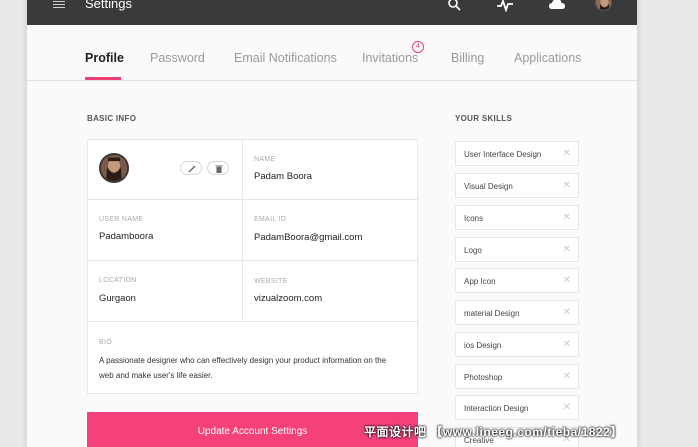 Image resolution: width=698 pixels, height=447 pixels. What do you see at coordinates (332, 12) in the screenshot?
I see `top-bar: Settings` at bounding box center [332, 12].